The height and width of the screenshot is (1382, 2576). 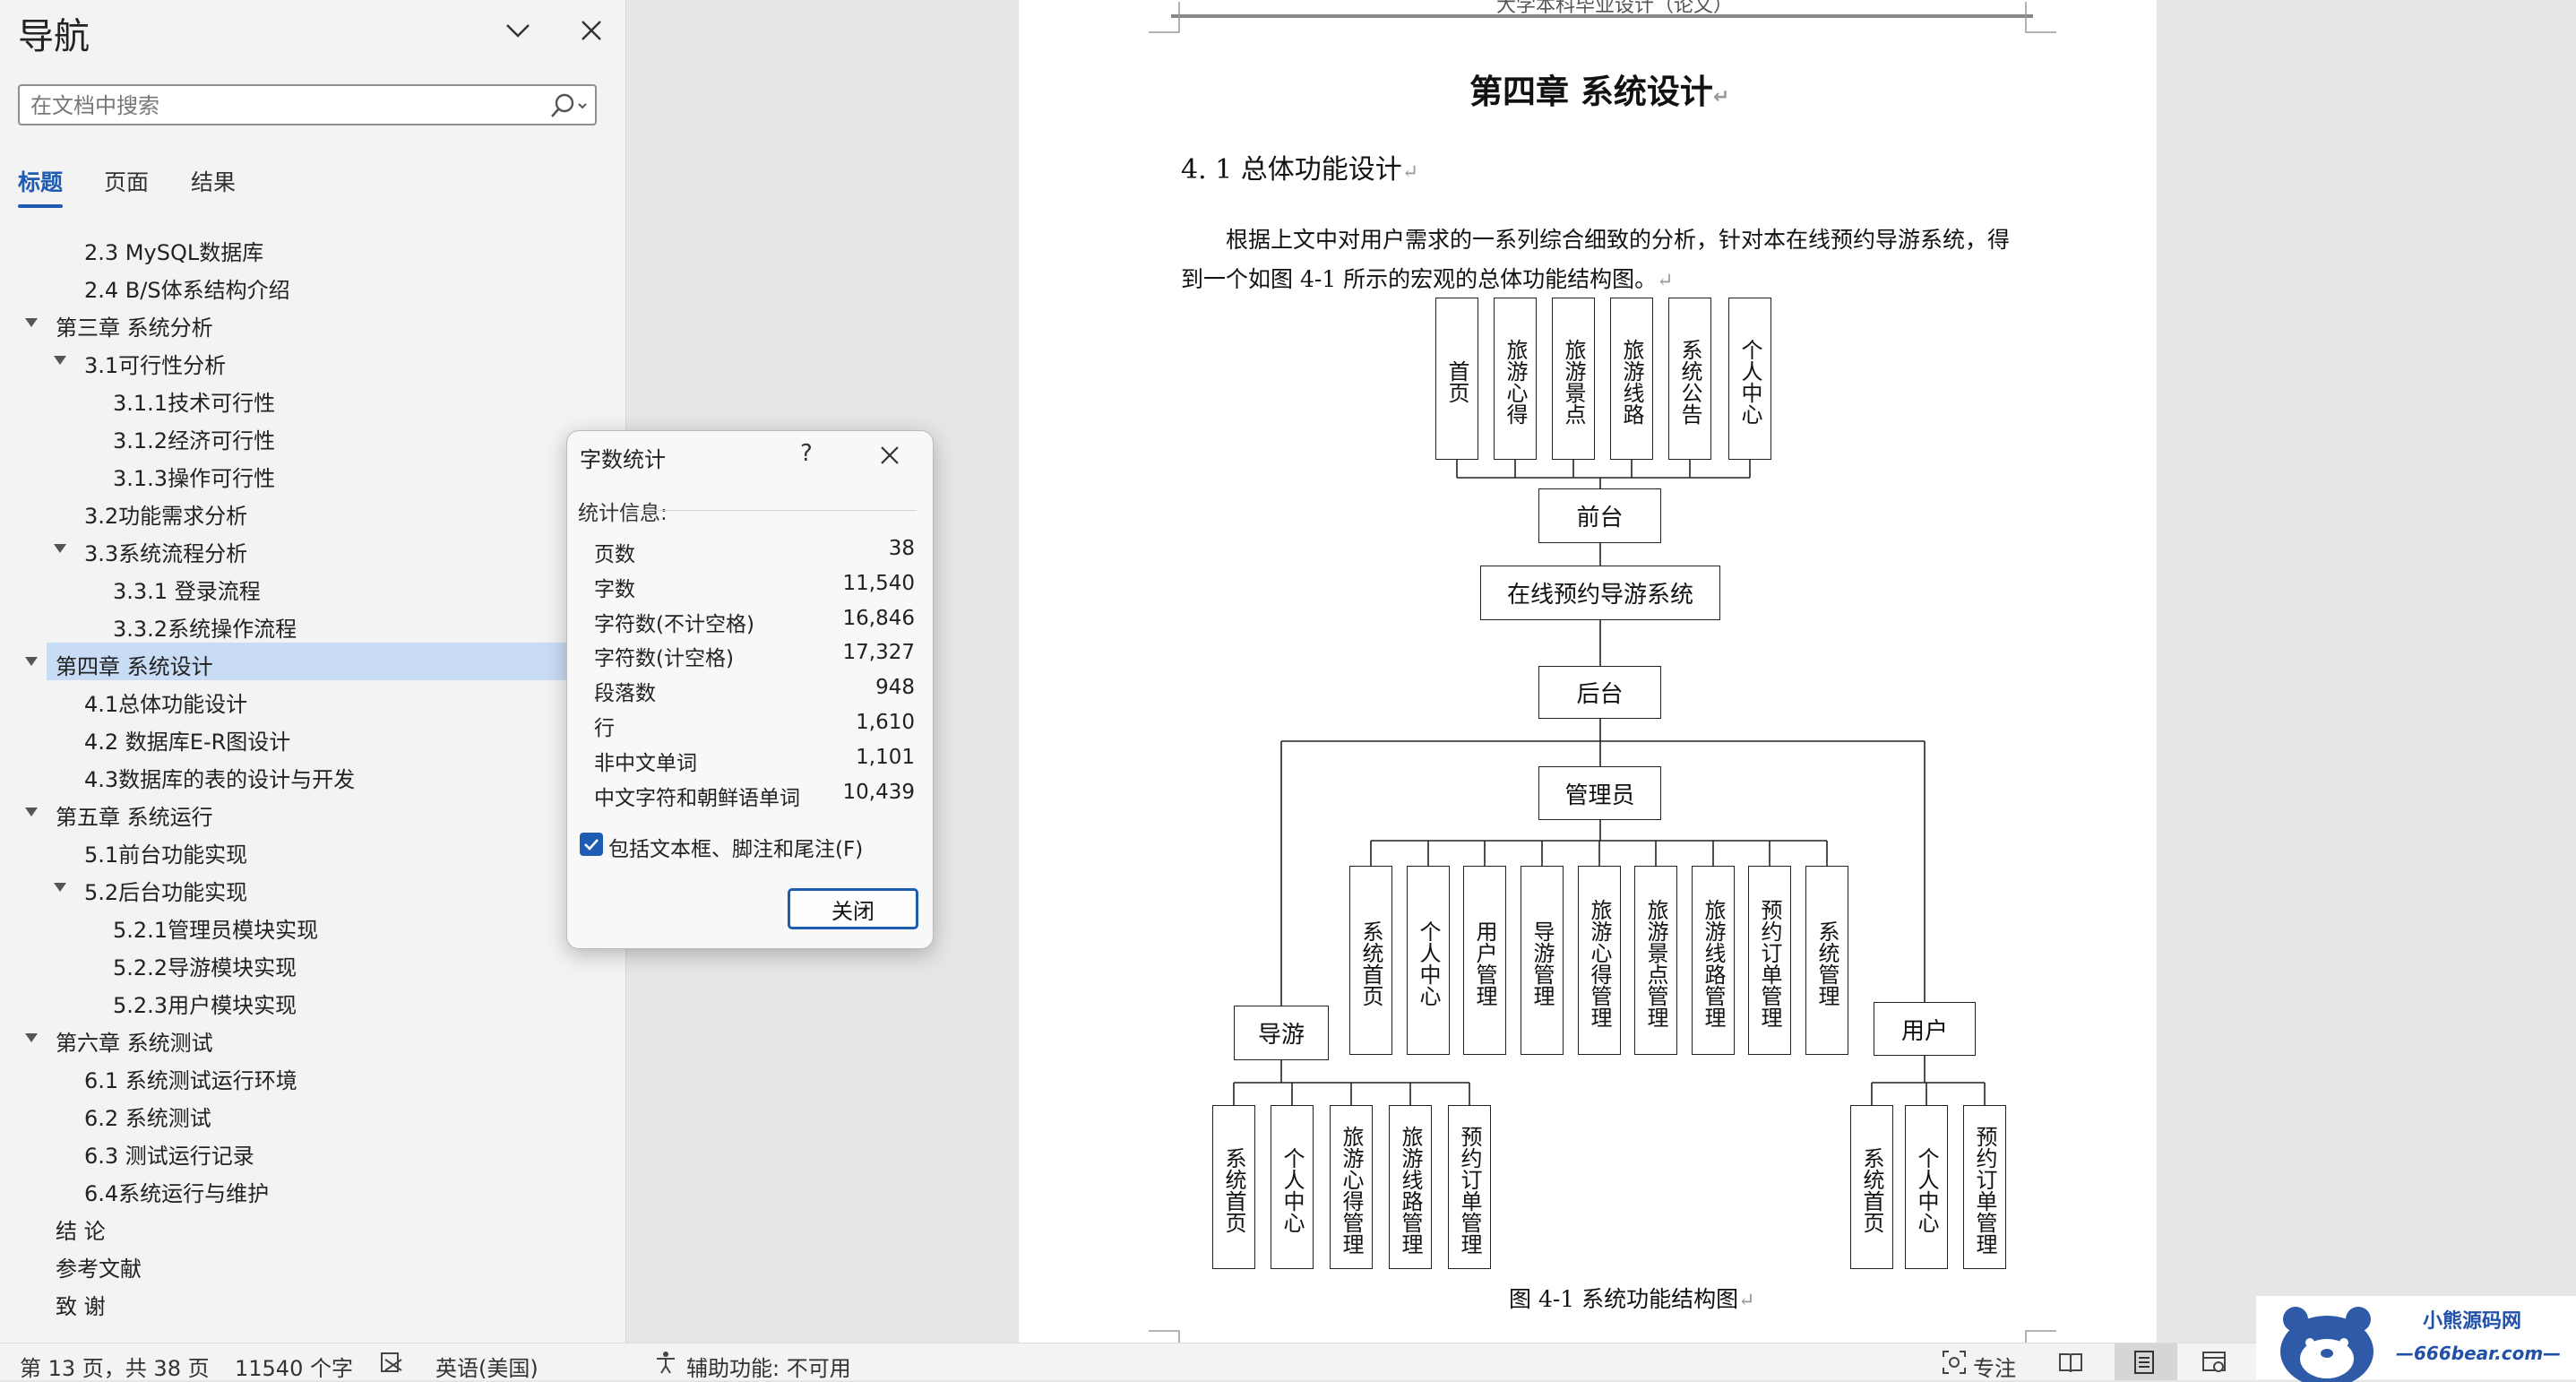 I want to click on nav-heading-label: 第五章 系统运行, so click(x=134, y=817).